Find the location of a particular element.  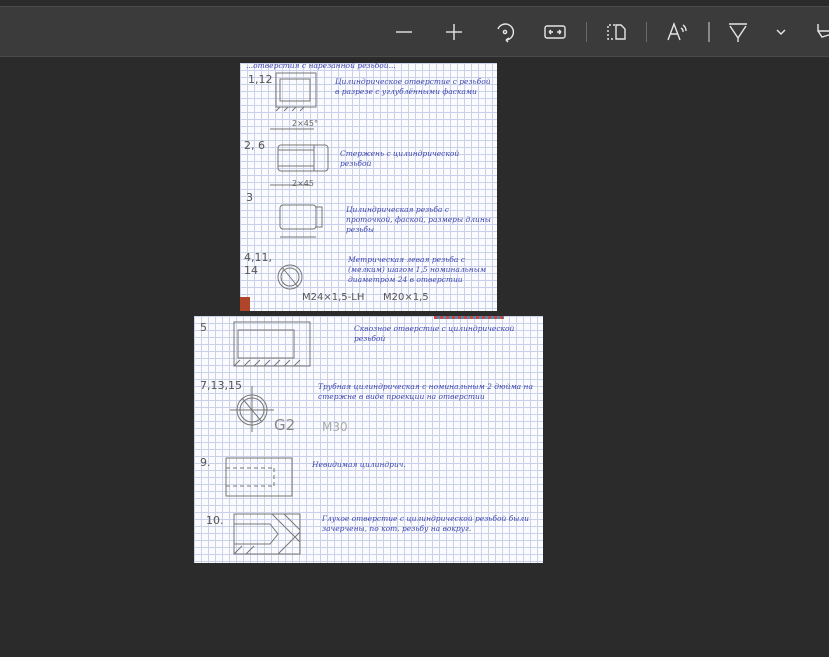

item-number: 2, 6 is located at coordinates (254, 145).